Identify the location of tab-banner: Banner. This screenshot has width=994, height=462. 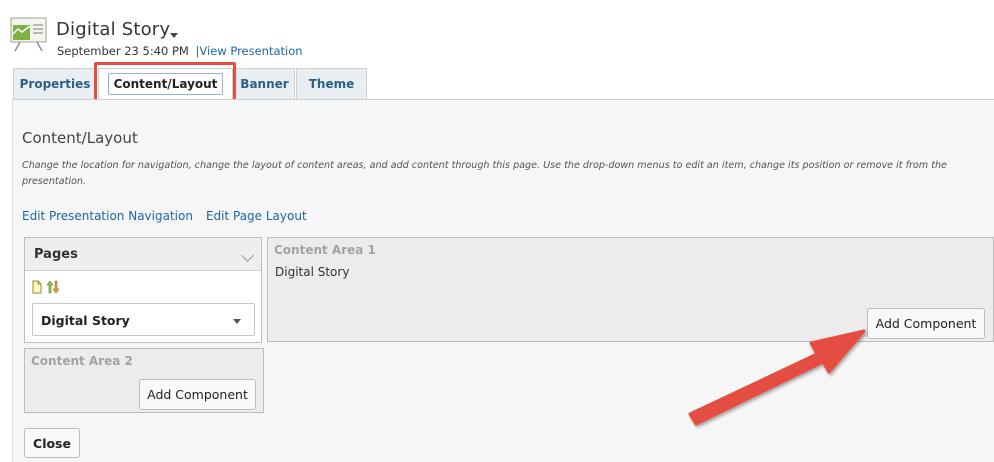
(264, 83).